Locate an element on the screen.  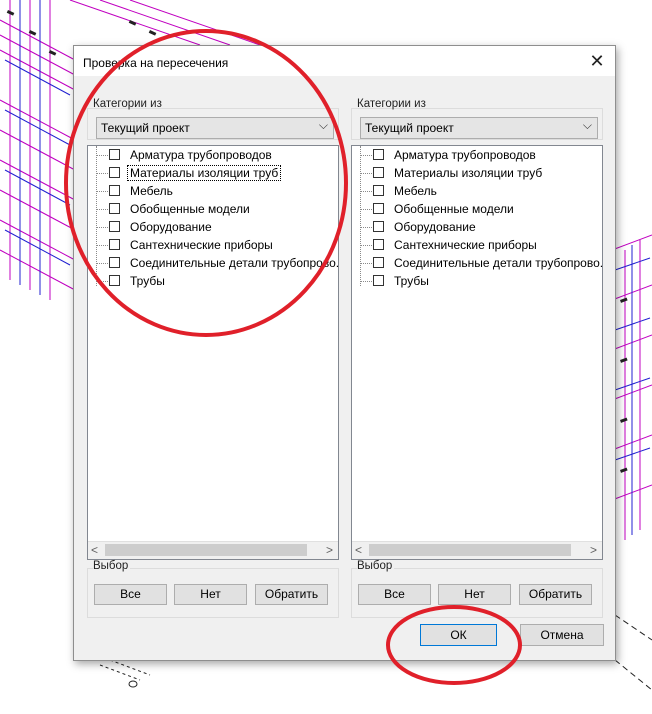
left-invert-button: Обратить is located at coordinates (291, 594).